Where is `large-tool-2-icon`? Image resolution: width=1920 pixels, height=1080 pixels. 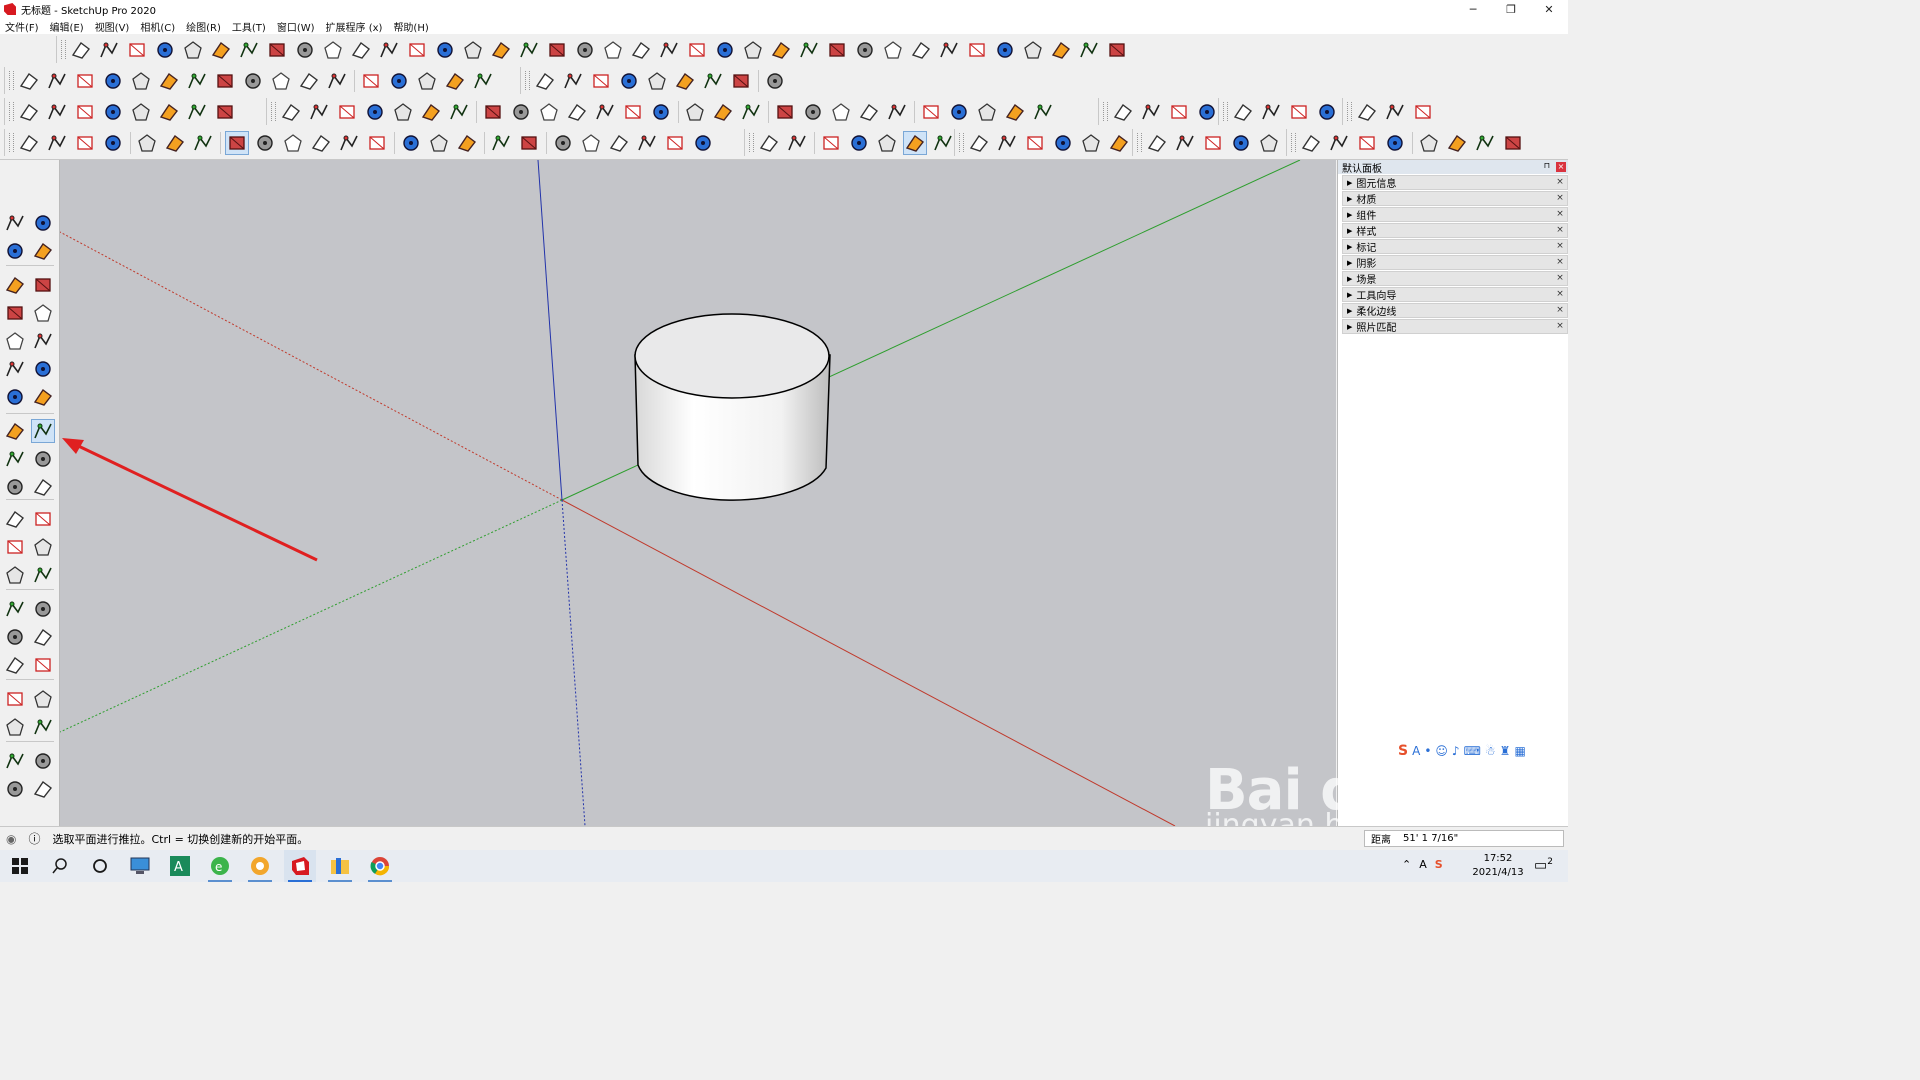 large-tool-2-icon is located at coordinates (43, 223).